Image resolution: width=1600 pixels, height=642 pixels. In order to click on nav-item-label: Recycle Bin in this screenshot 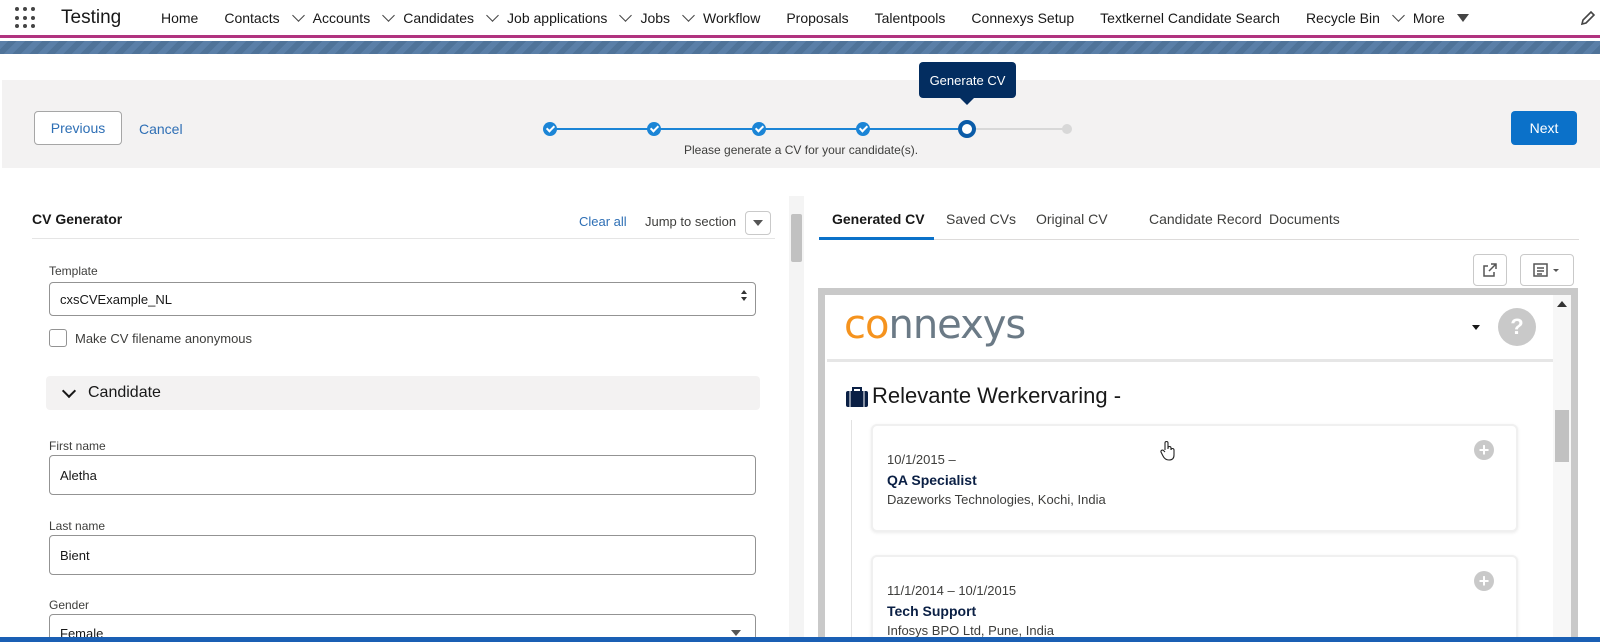, I will do `click(1342, 18)`.